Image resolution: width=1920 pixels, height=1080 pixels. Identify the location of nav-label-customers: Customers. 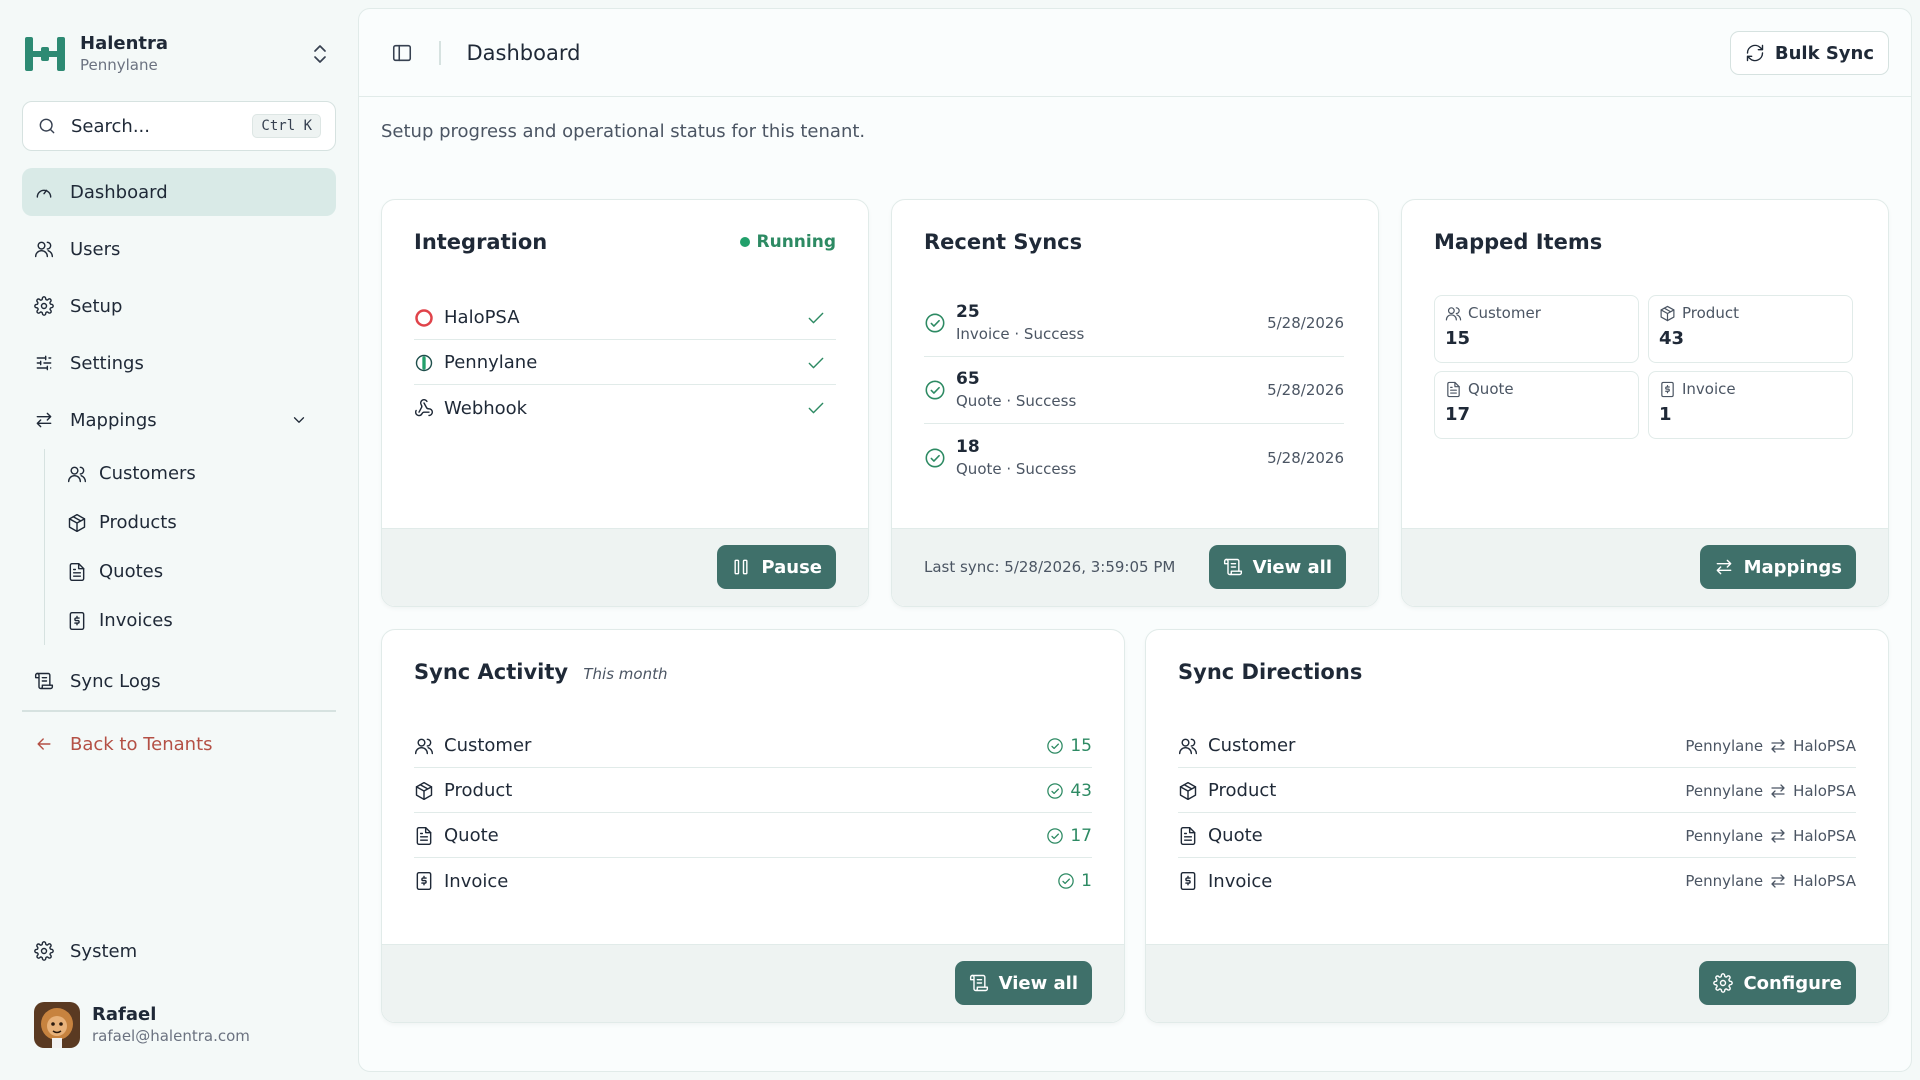
(147, 473).